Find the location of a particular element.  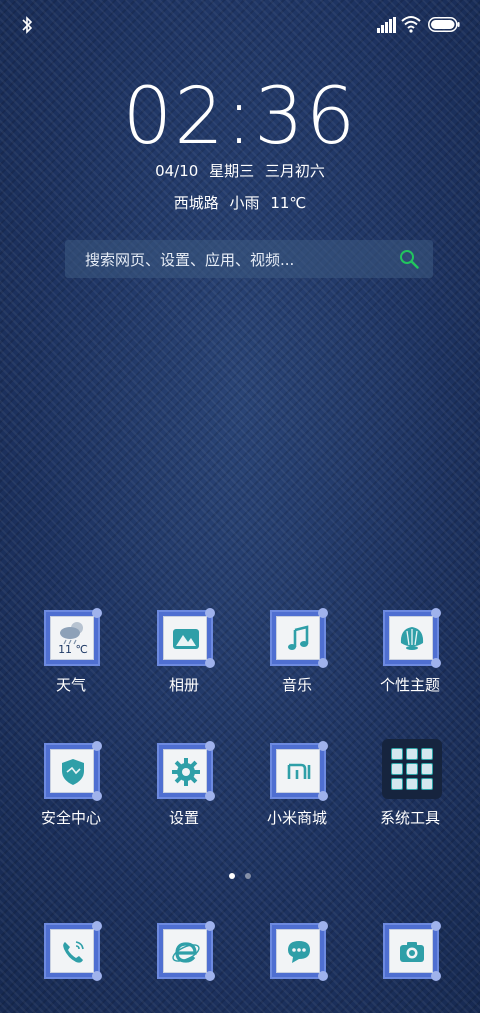

app-music: 音乐 is located at coordinates (297, 664).